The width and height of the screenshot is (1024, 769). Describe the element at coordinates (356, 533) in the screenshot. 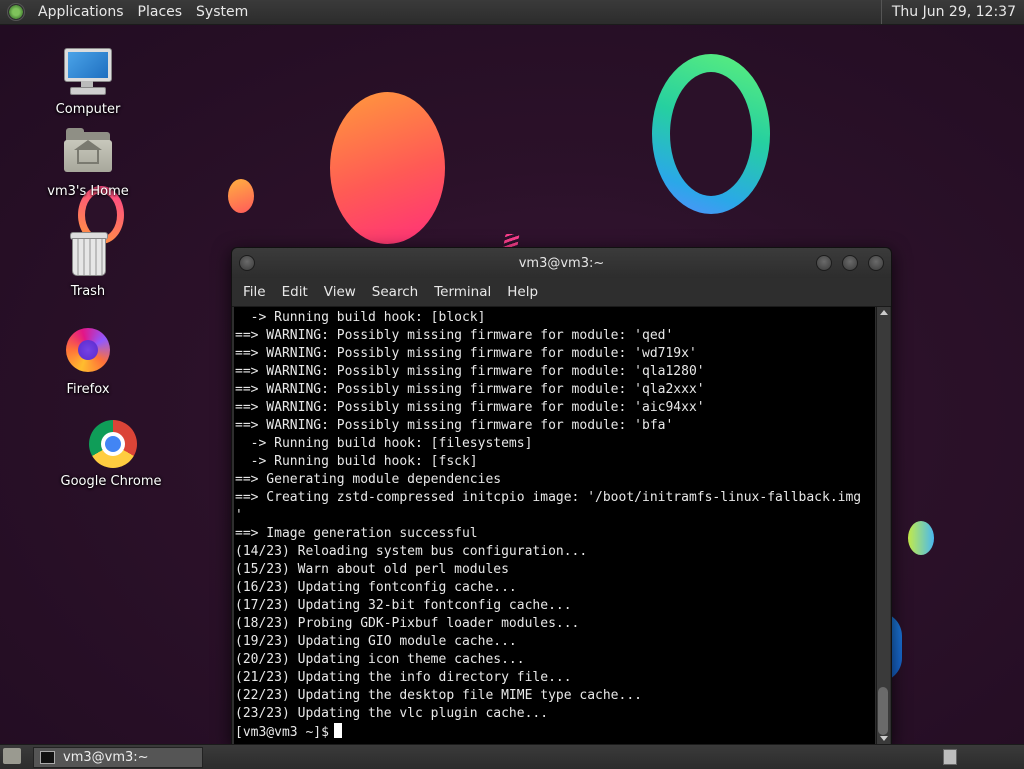

I see `terminal-line: ==> Image generation successful` at that location.